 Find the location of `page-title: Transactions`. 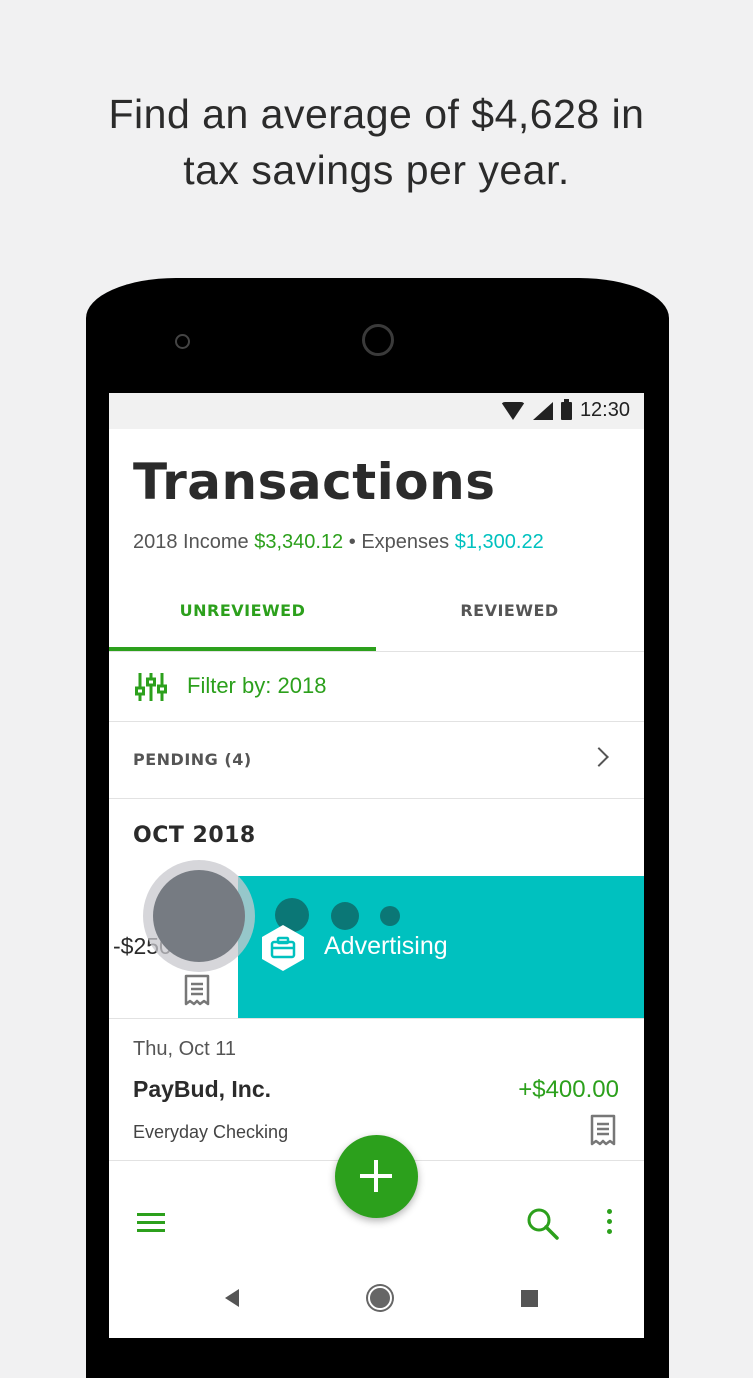

page-title: Transactions is located at coordinates (314, 482).